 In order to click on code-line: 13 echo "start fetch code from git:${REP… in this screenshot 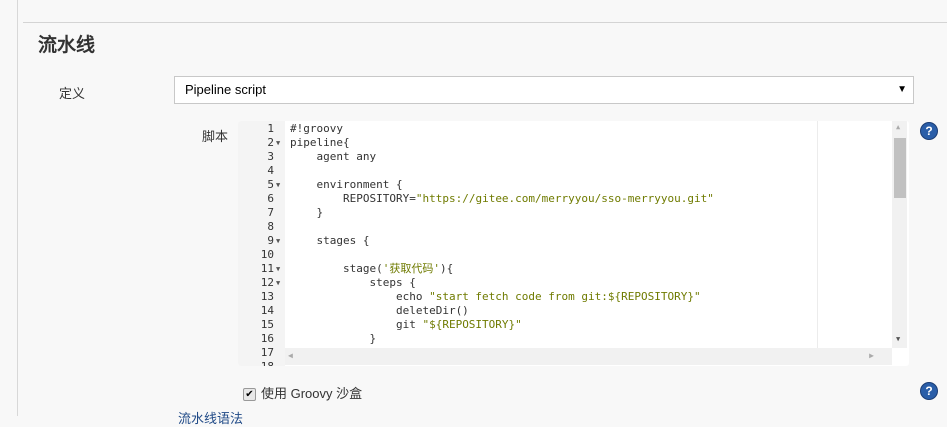, I will do `click(568, 297)`.